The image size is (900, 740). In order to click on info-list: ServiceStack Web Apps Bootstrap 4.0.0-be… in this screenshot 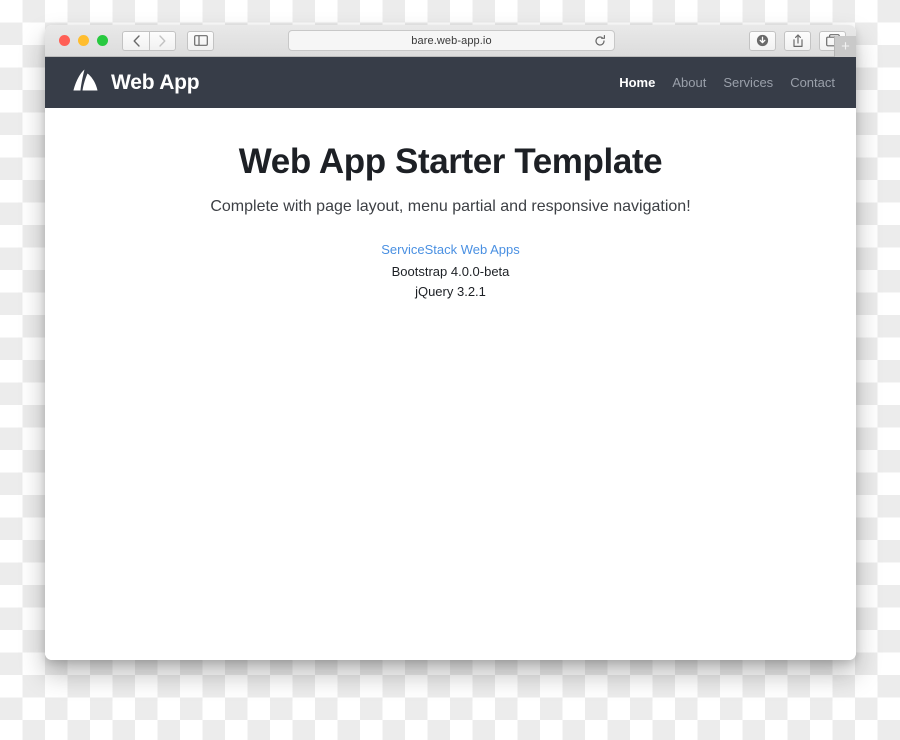, I will do `click(450, 270)`.